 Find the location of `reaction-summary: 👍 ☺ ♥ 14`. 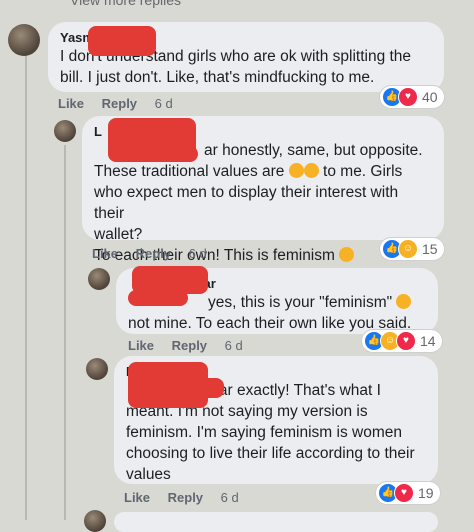

reaction-summary: 👍 ☺ ♥ 14 is located at coordinates (402, 341).